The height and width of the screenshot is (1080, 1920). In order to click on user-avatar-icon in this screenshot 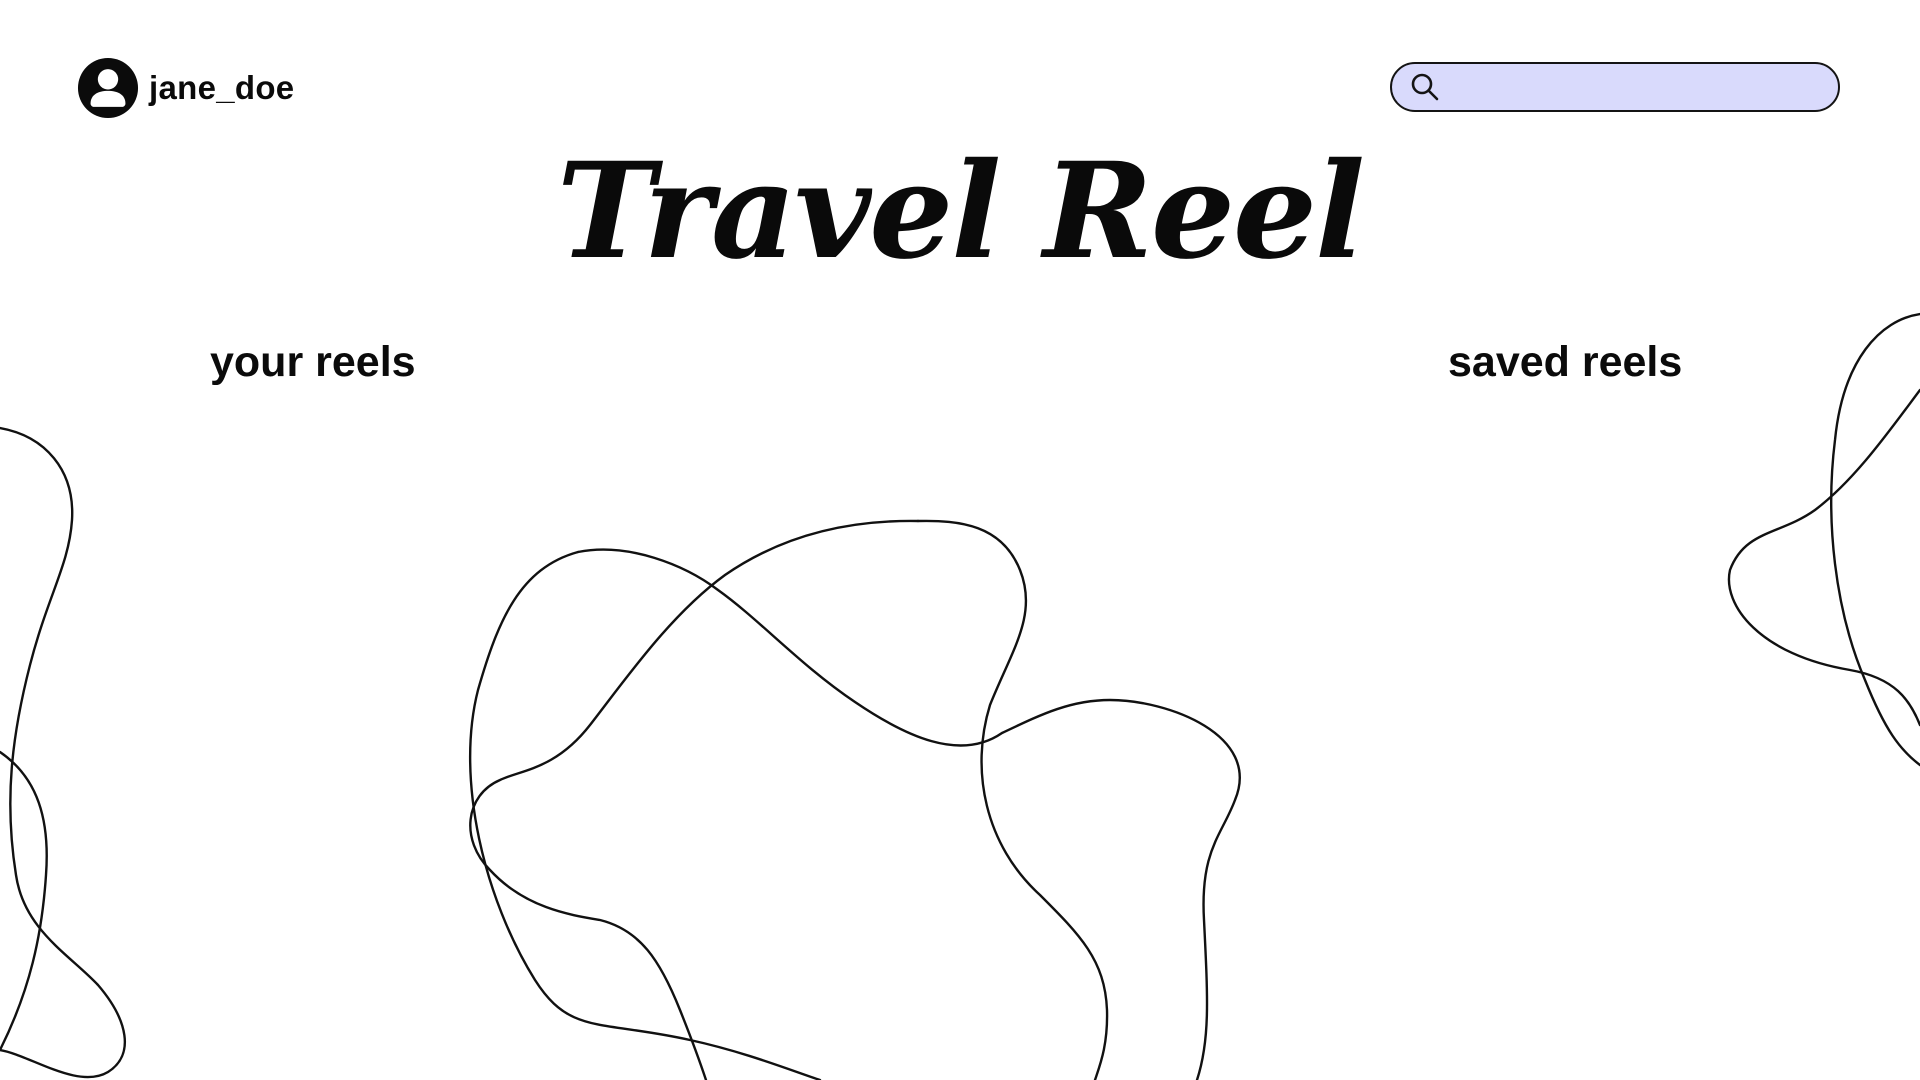, I will do `click(108, 88)`.